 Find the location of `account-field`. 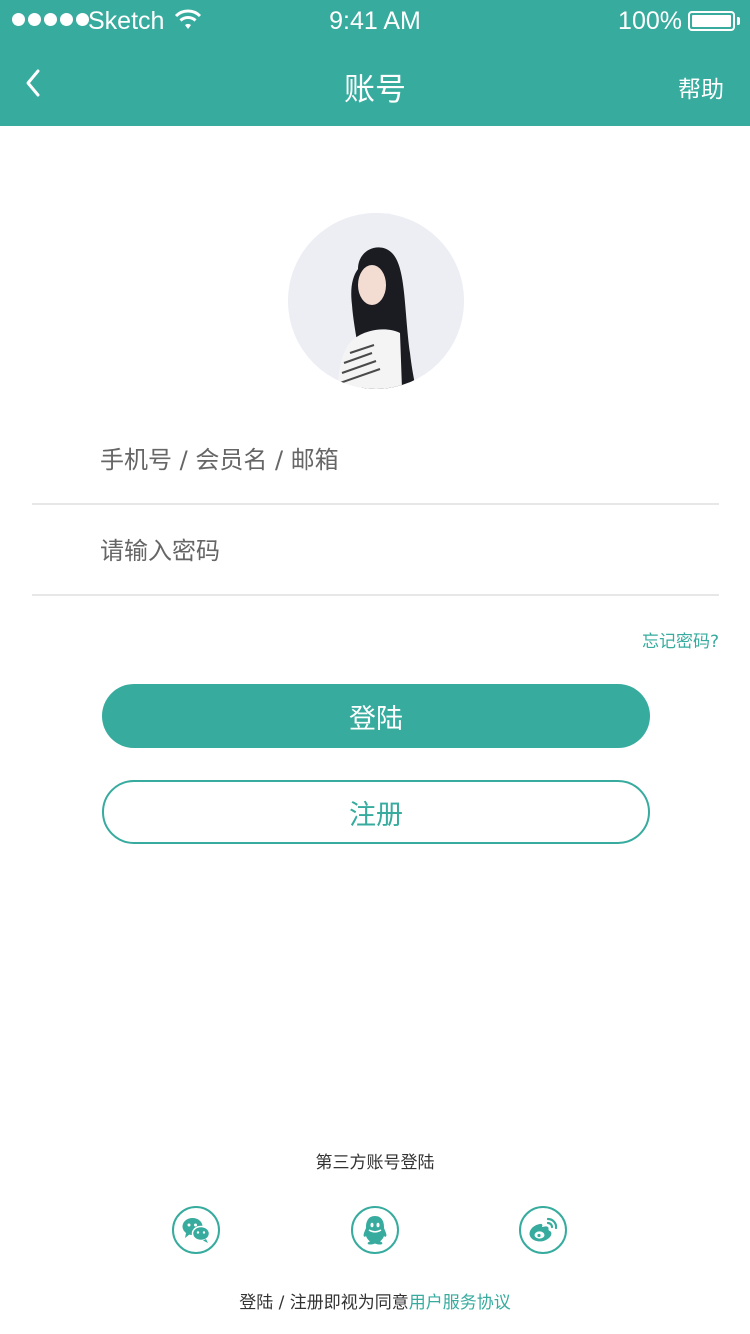

account-field is located at coordinates (375, 460).